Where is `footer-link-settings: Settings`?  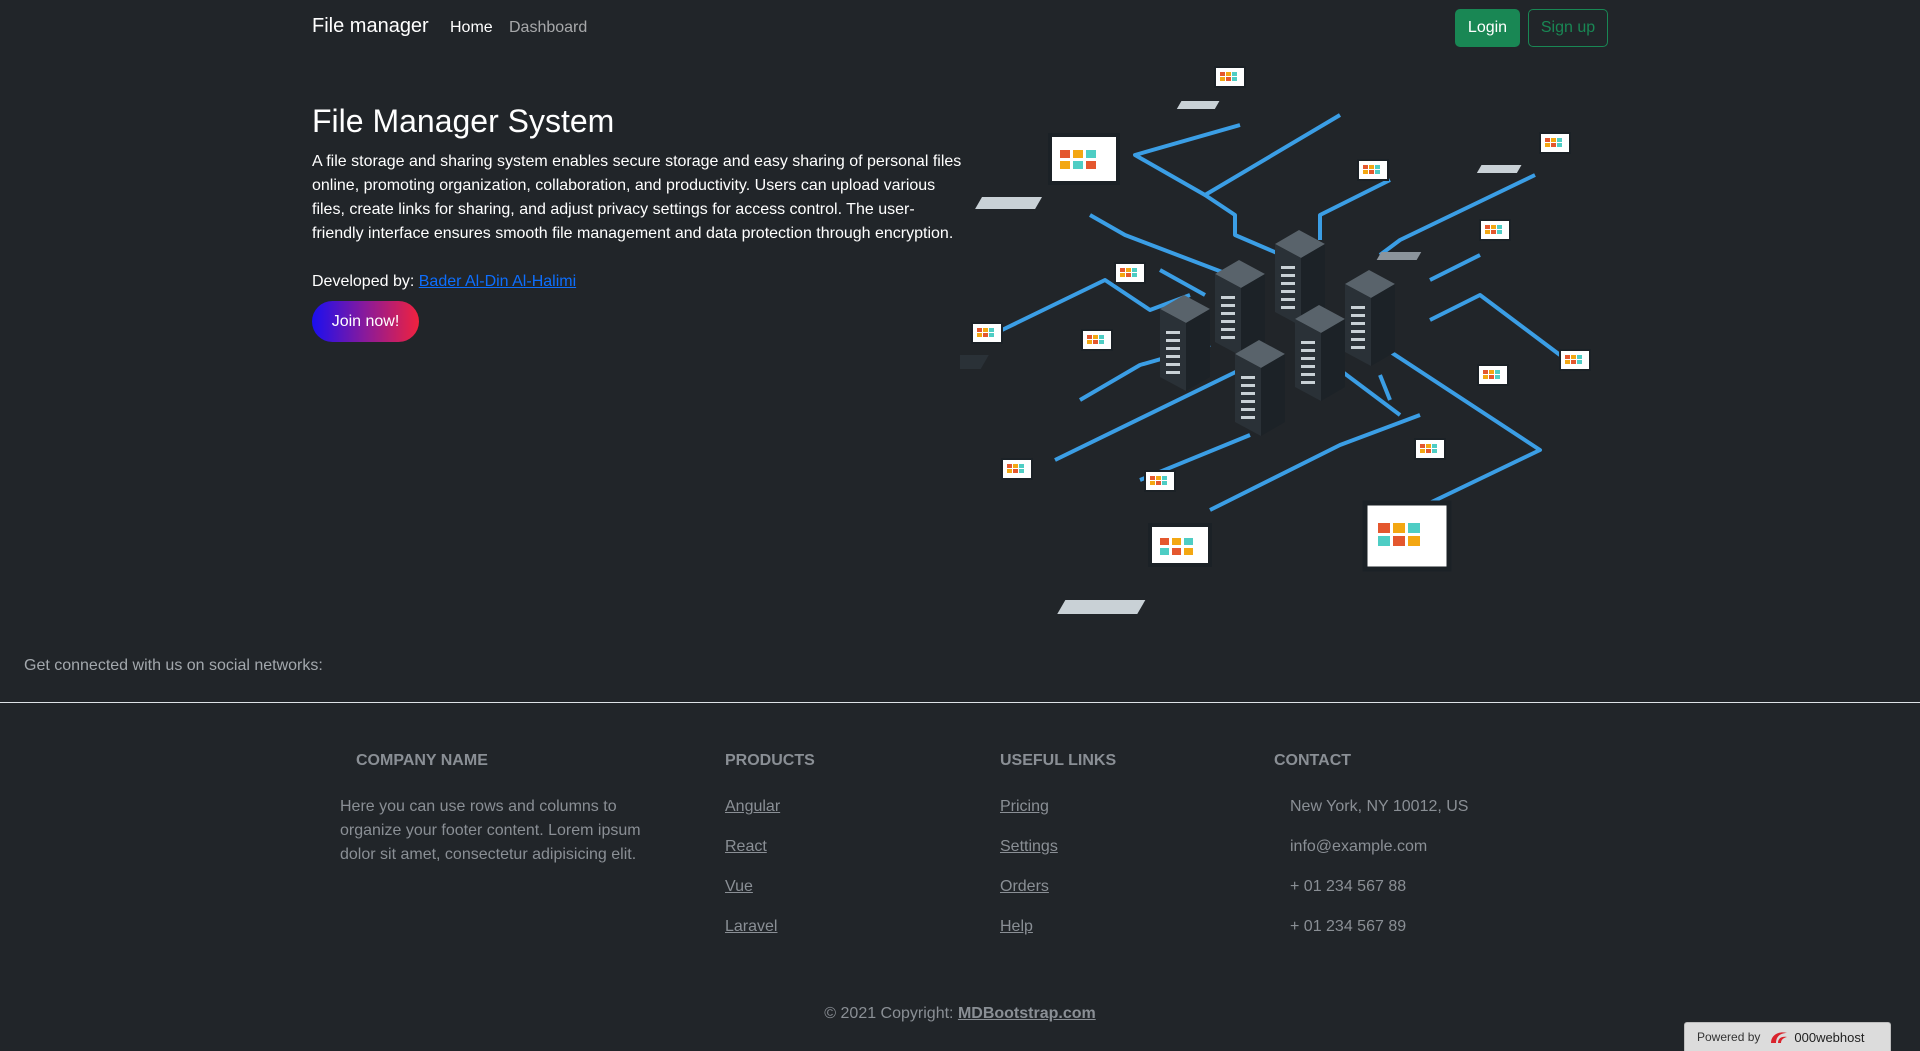
footer-link-settings: Settings is located at coordinates (1029, 846).